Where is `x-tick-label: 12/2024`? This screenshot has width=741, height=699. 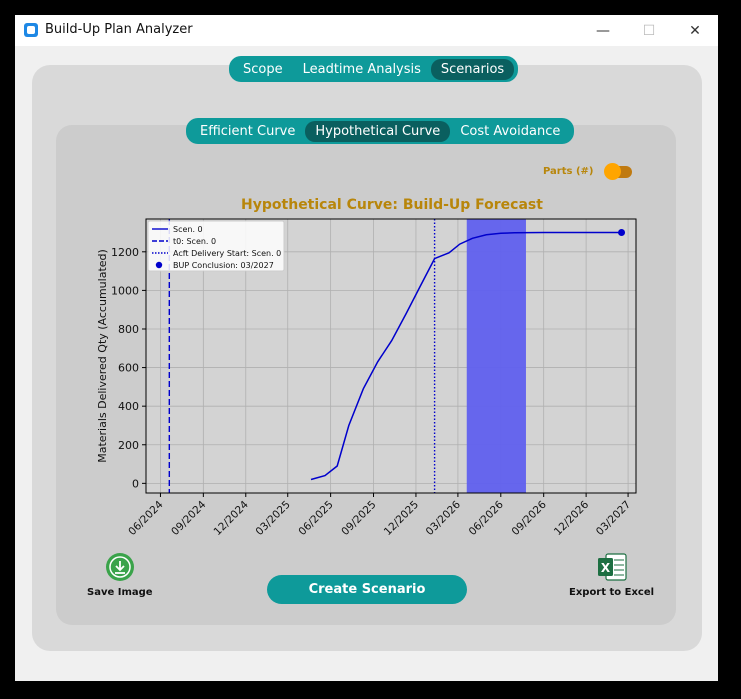
x-tick-label: 12/2024 is located at coordinates (232, 517).